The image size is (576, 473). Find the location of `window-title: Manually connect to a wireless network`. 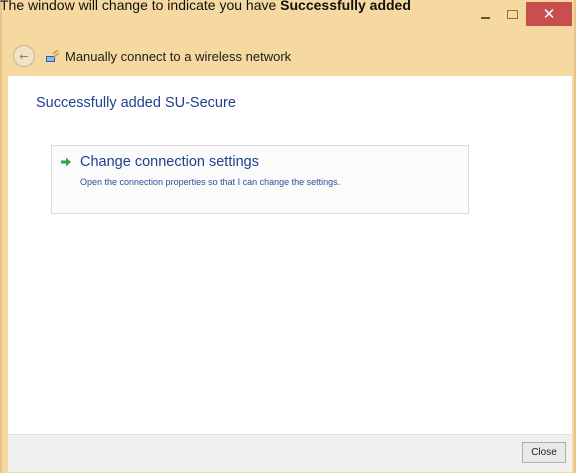

window-title: Manually connect to a wireless network is located at coordinates (178, 56).